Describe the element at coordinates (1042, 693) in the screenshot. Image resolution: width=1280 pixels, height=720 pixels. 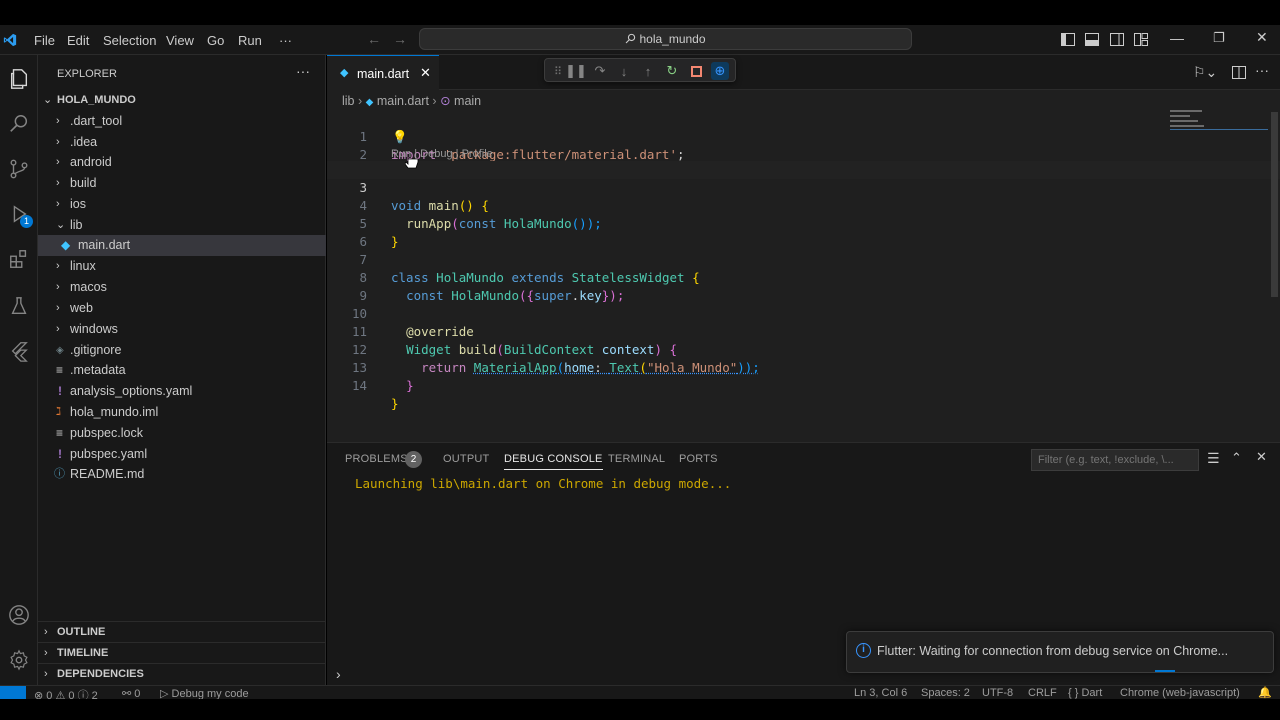
I see `line-endings: CRLF` at that location.